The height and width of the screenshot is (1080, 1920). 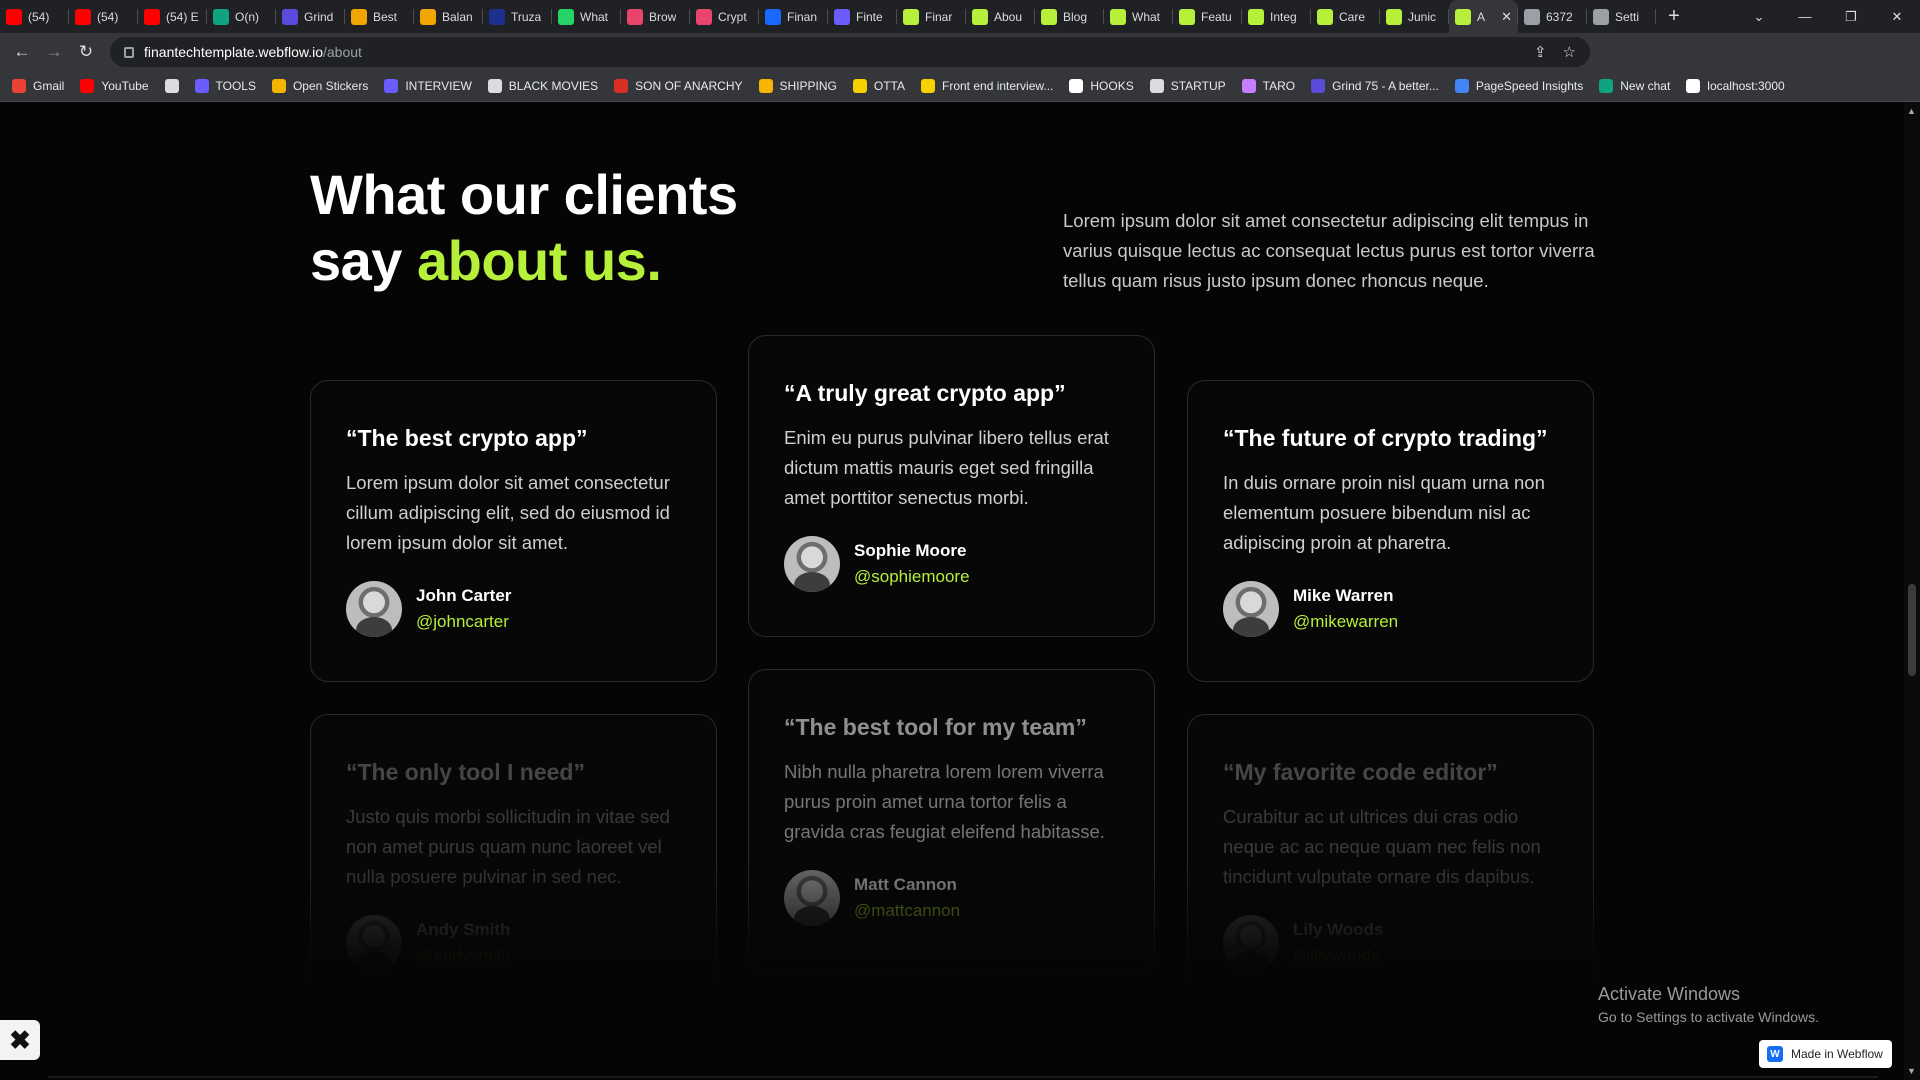 What do you see at coordinates (385, 16) in the screenshot?
I see `tab-title: Best` at bounding box center [385, 16].